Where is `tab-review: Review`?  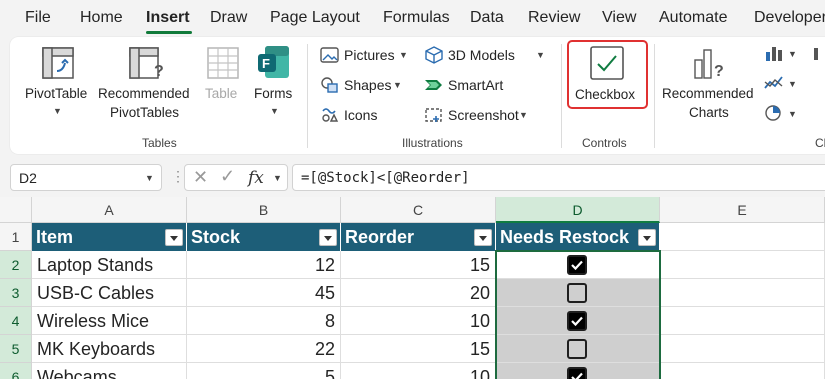 tab-review: Review is located at coordinates (554, 18).